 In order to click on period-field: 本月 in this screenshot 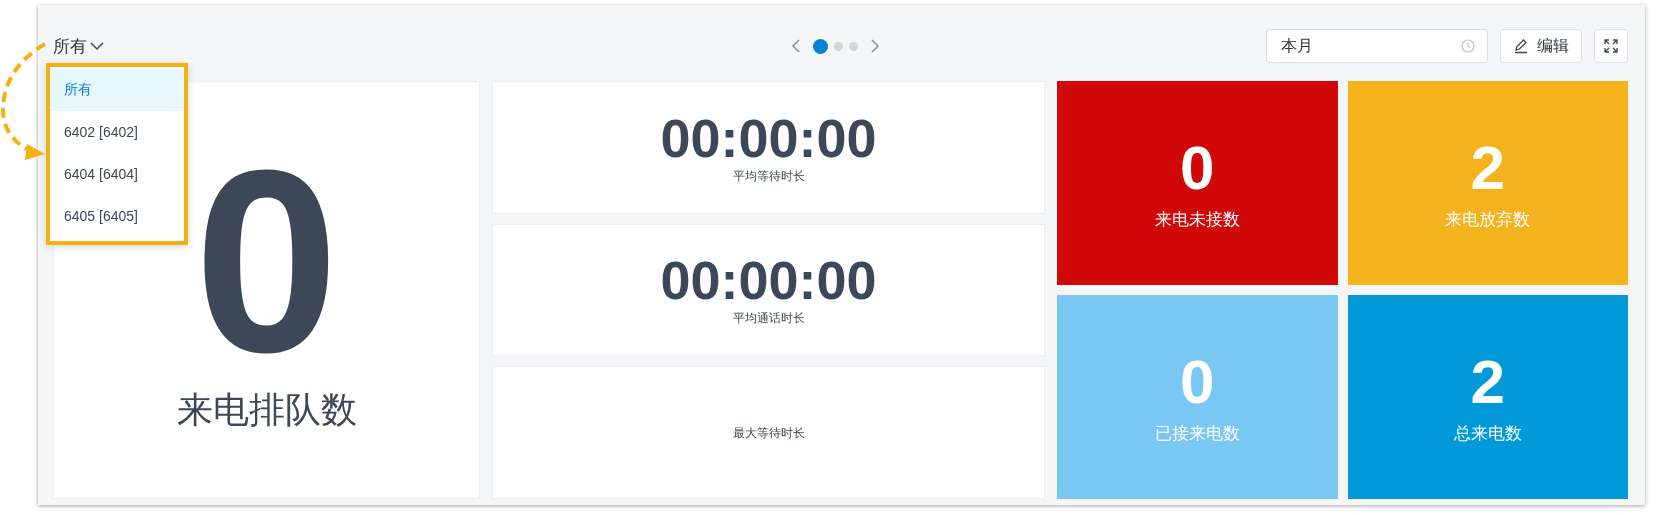, I will do `click(1377, 46)`.